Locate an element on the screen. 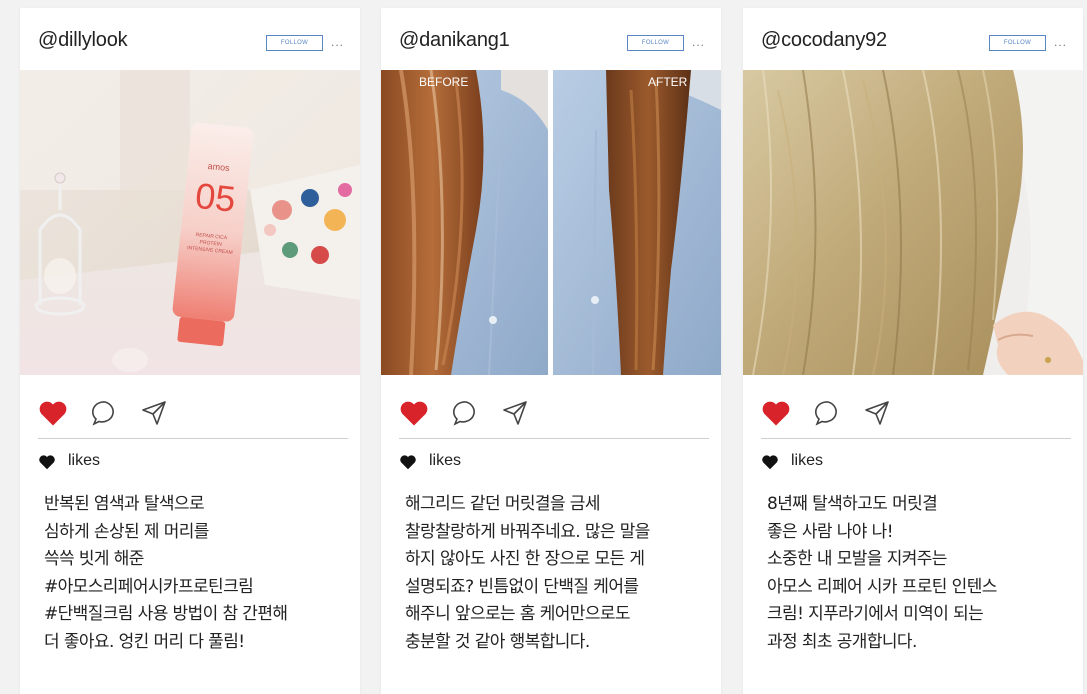  post-username: @danikang1 is located at coordinates (454, 40).